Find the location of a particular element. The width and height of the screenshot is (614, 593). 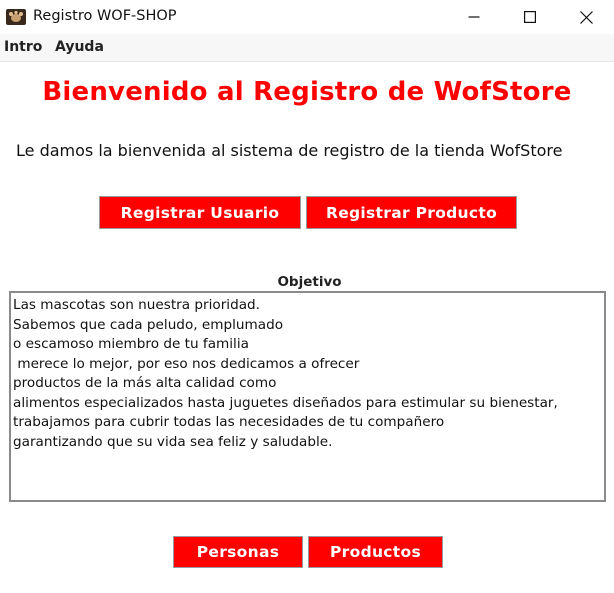

close-icon is located at coordinates (586, 17).